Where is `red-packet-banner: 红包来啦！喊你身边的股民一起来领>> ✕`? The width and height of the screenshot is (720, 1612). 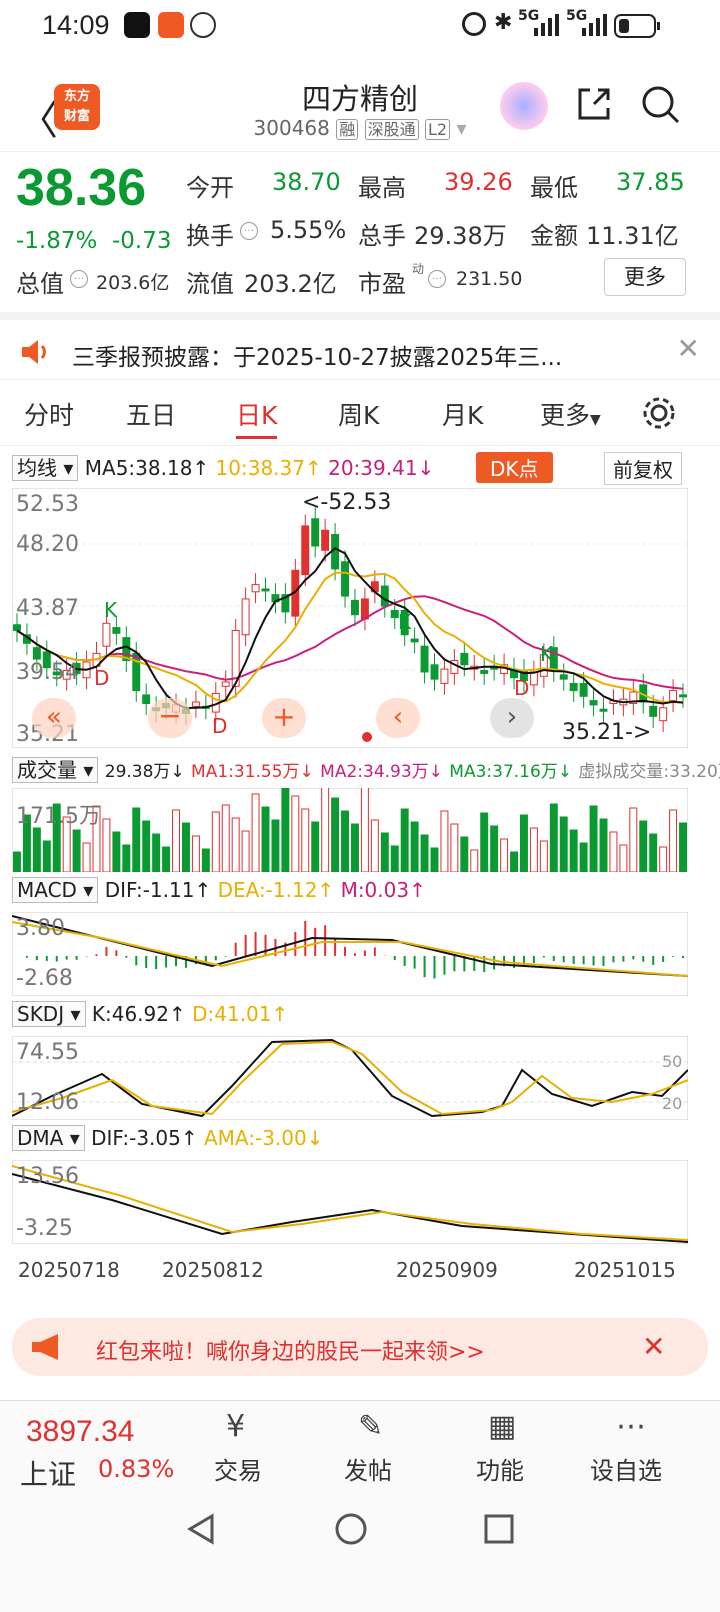 red-packet-banner: 红包来啦！喊你身边的股民一起来领>> ✕ is located at coordinates (360, 1347).